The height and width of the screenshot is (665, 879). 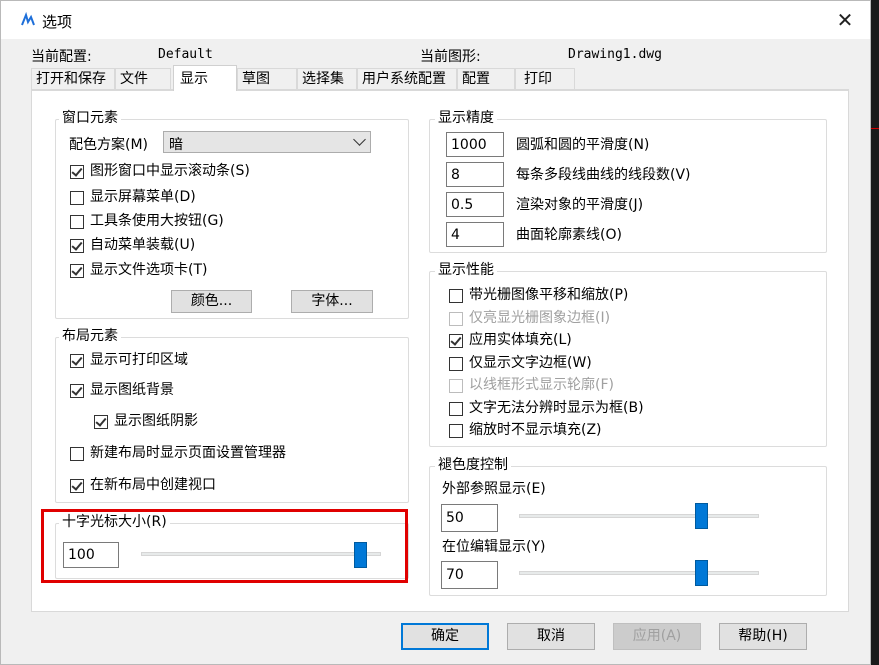 I want to click on checkbox-label: 显示文件选项卡(T), so click(x=149, y=270).